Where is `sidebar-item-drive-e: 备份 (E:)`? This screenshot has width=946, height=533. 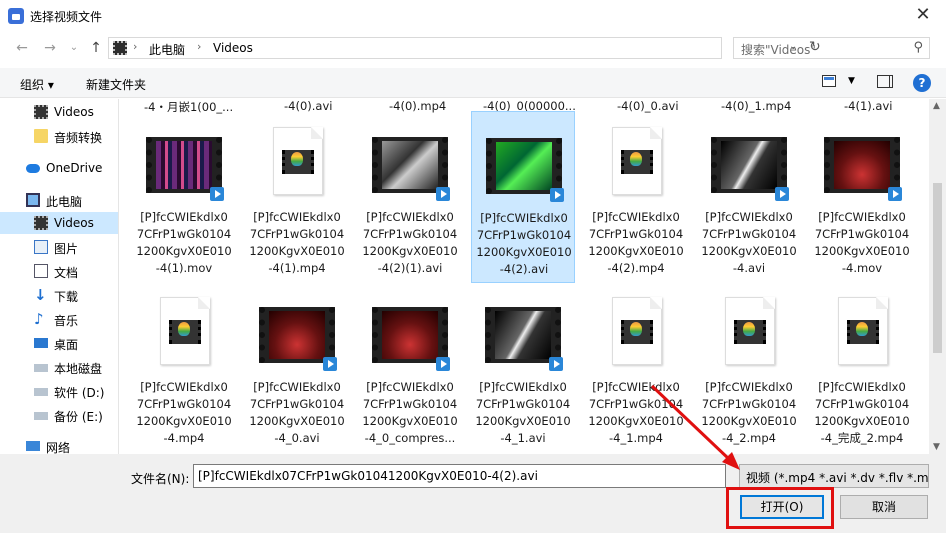
sidebar-item-drive-e: 备份 (E:) is located at coordinates (59, 415).